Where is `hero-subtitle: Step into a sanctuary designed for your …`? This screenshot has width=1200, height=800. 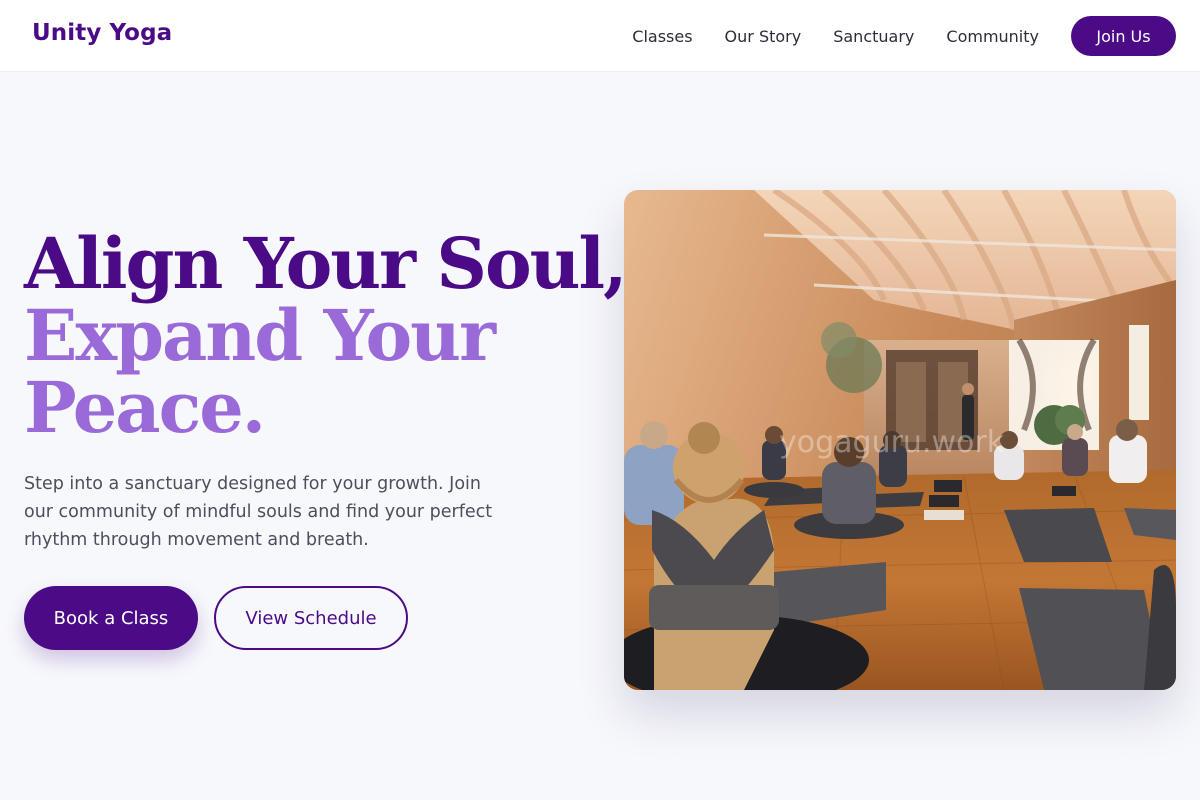
hero-subtitle: Step into a sanctuary designed for your … is located at coordinates (258, 512).